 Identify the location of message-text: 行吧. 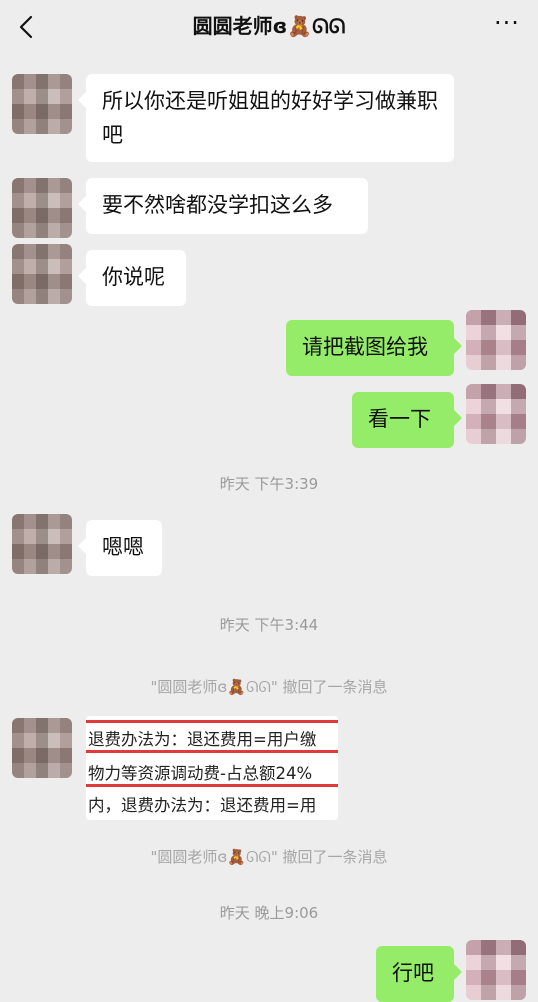
(413, 973).